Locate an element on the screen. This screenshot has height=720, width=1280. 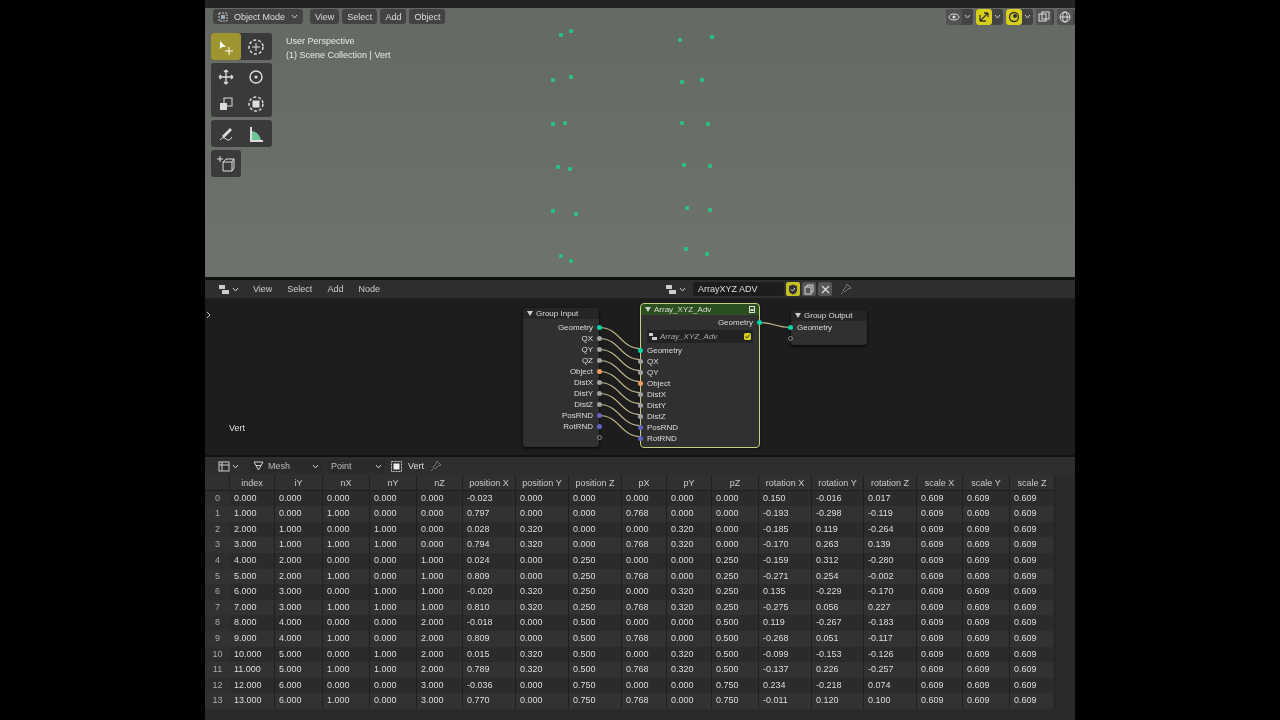
table-cell: 2.000 is located at coordinates (440, 670).